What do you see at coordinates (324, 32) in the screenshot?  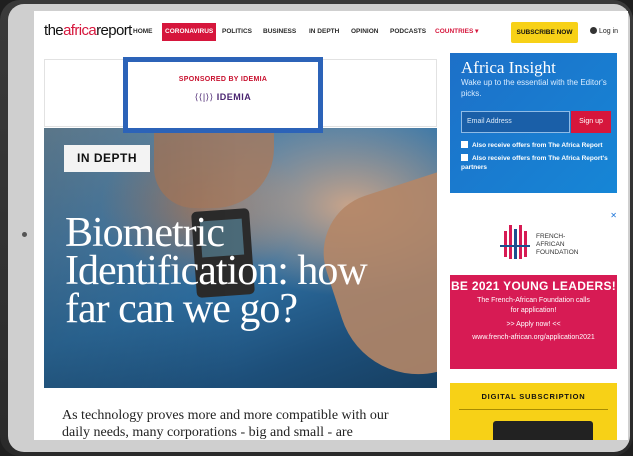 I see `nav-in-depth: IN DEPTH` at bounding box center [324, 32].